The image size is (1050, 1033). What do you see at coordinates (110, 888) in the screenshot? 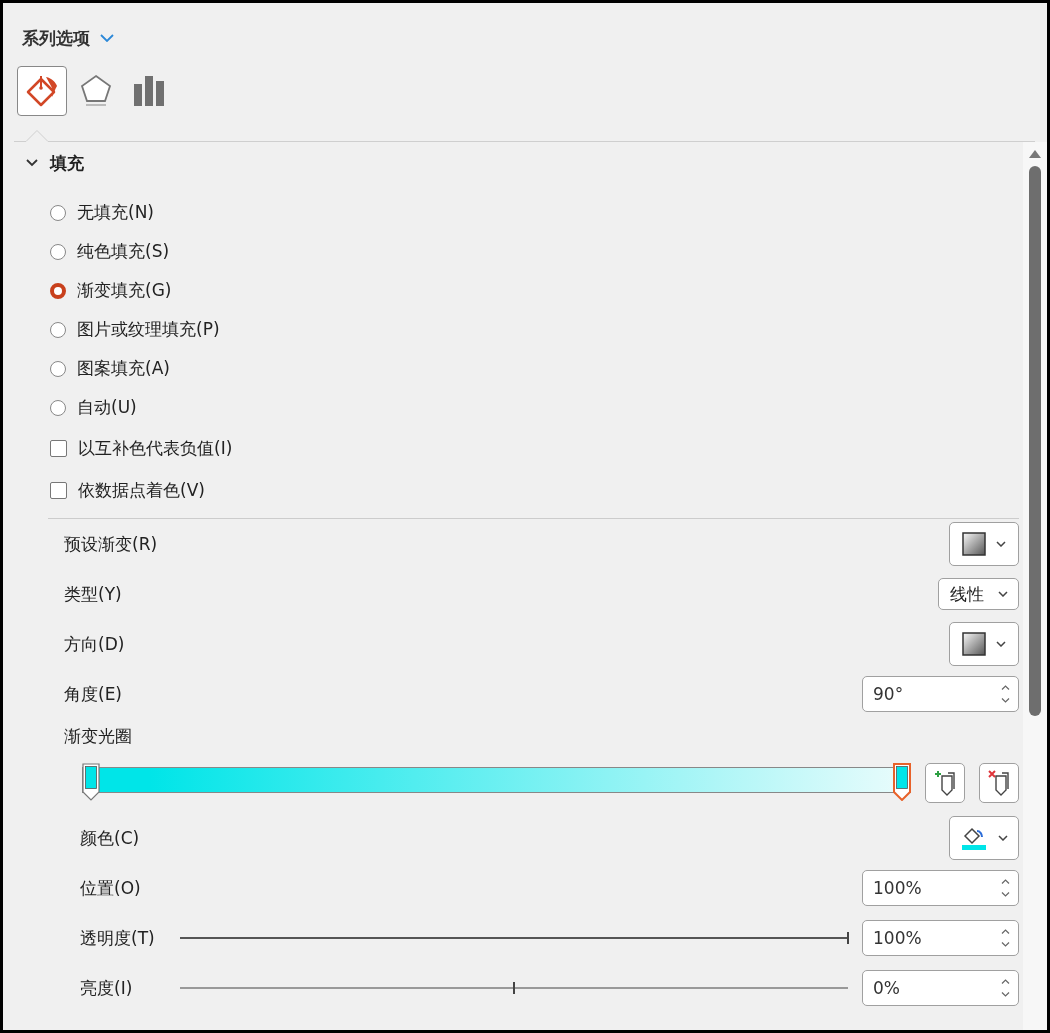
I see `field-label: 位置(O)` at bounding box center [110, 888].